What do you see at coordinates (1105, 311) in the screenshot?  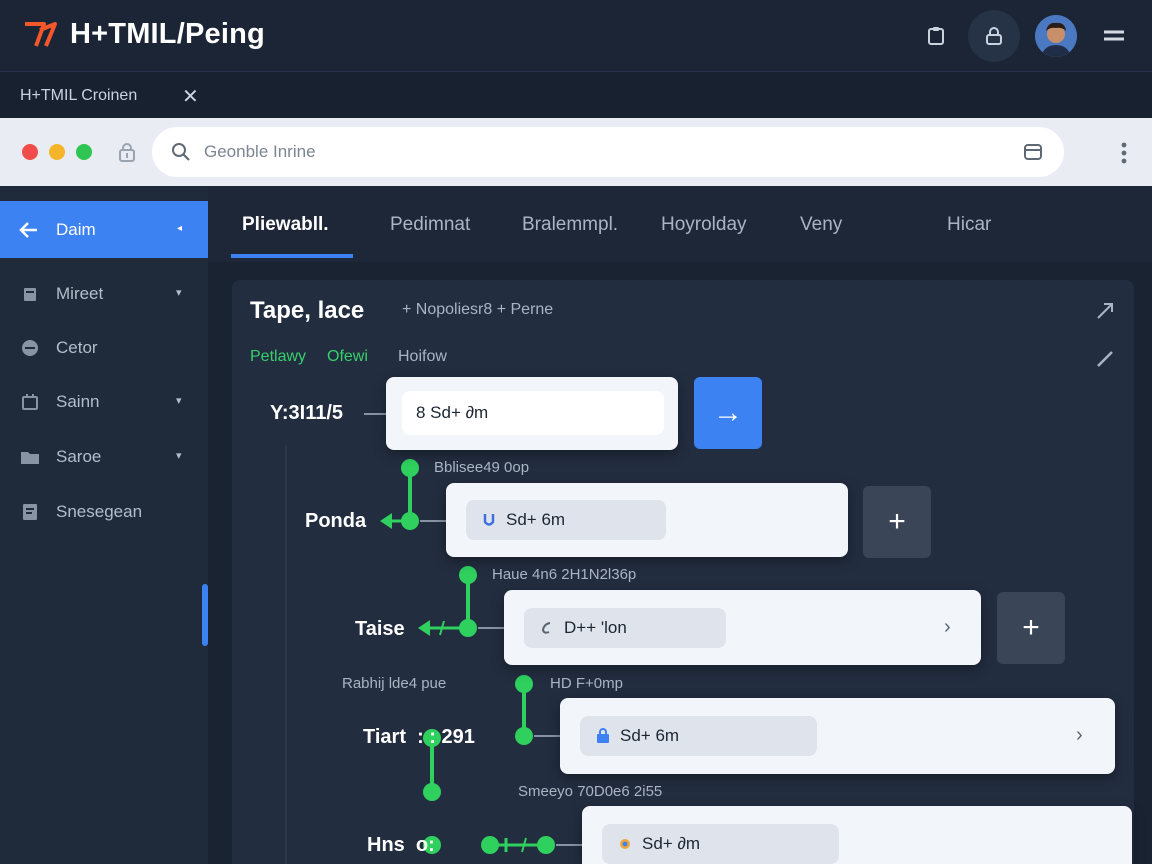 I see `collapse-icon` at bounding box center [1105, 311].